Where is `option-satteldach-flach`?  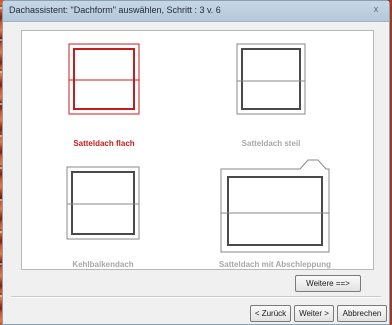 option-satteldach-flach is located at coordinates (104, 79).